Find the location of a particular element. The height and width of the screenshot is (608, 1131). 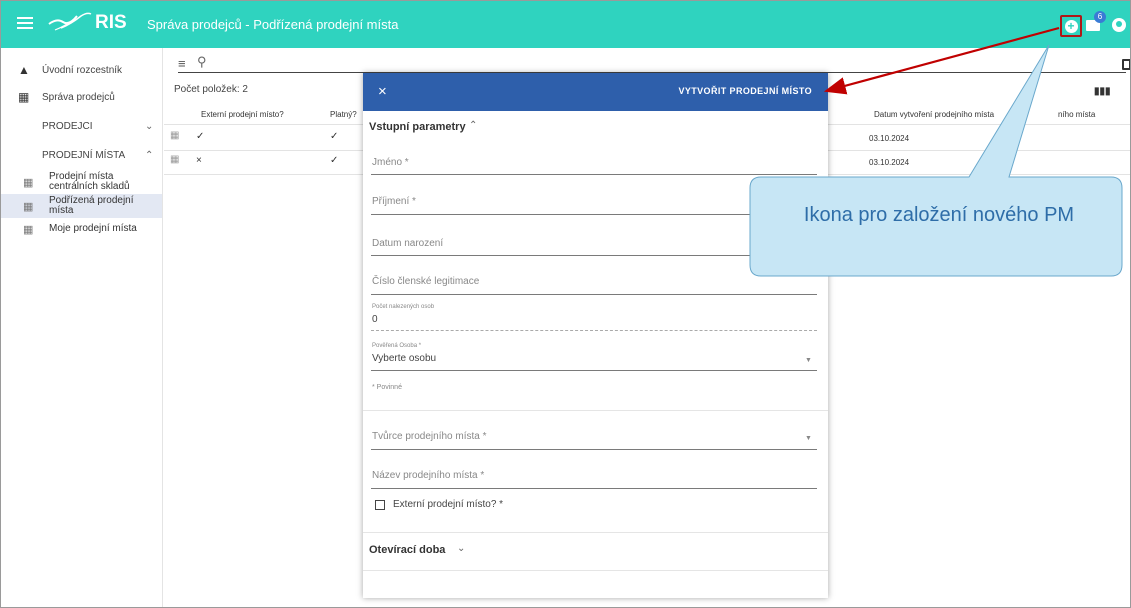

home-icon: ▲ is located at coordinates (24, 70).